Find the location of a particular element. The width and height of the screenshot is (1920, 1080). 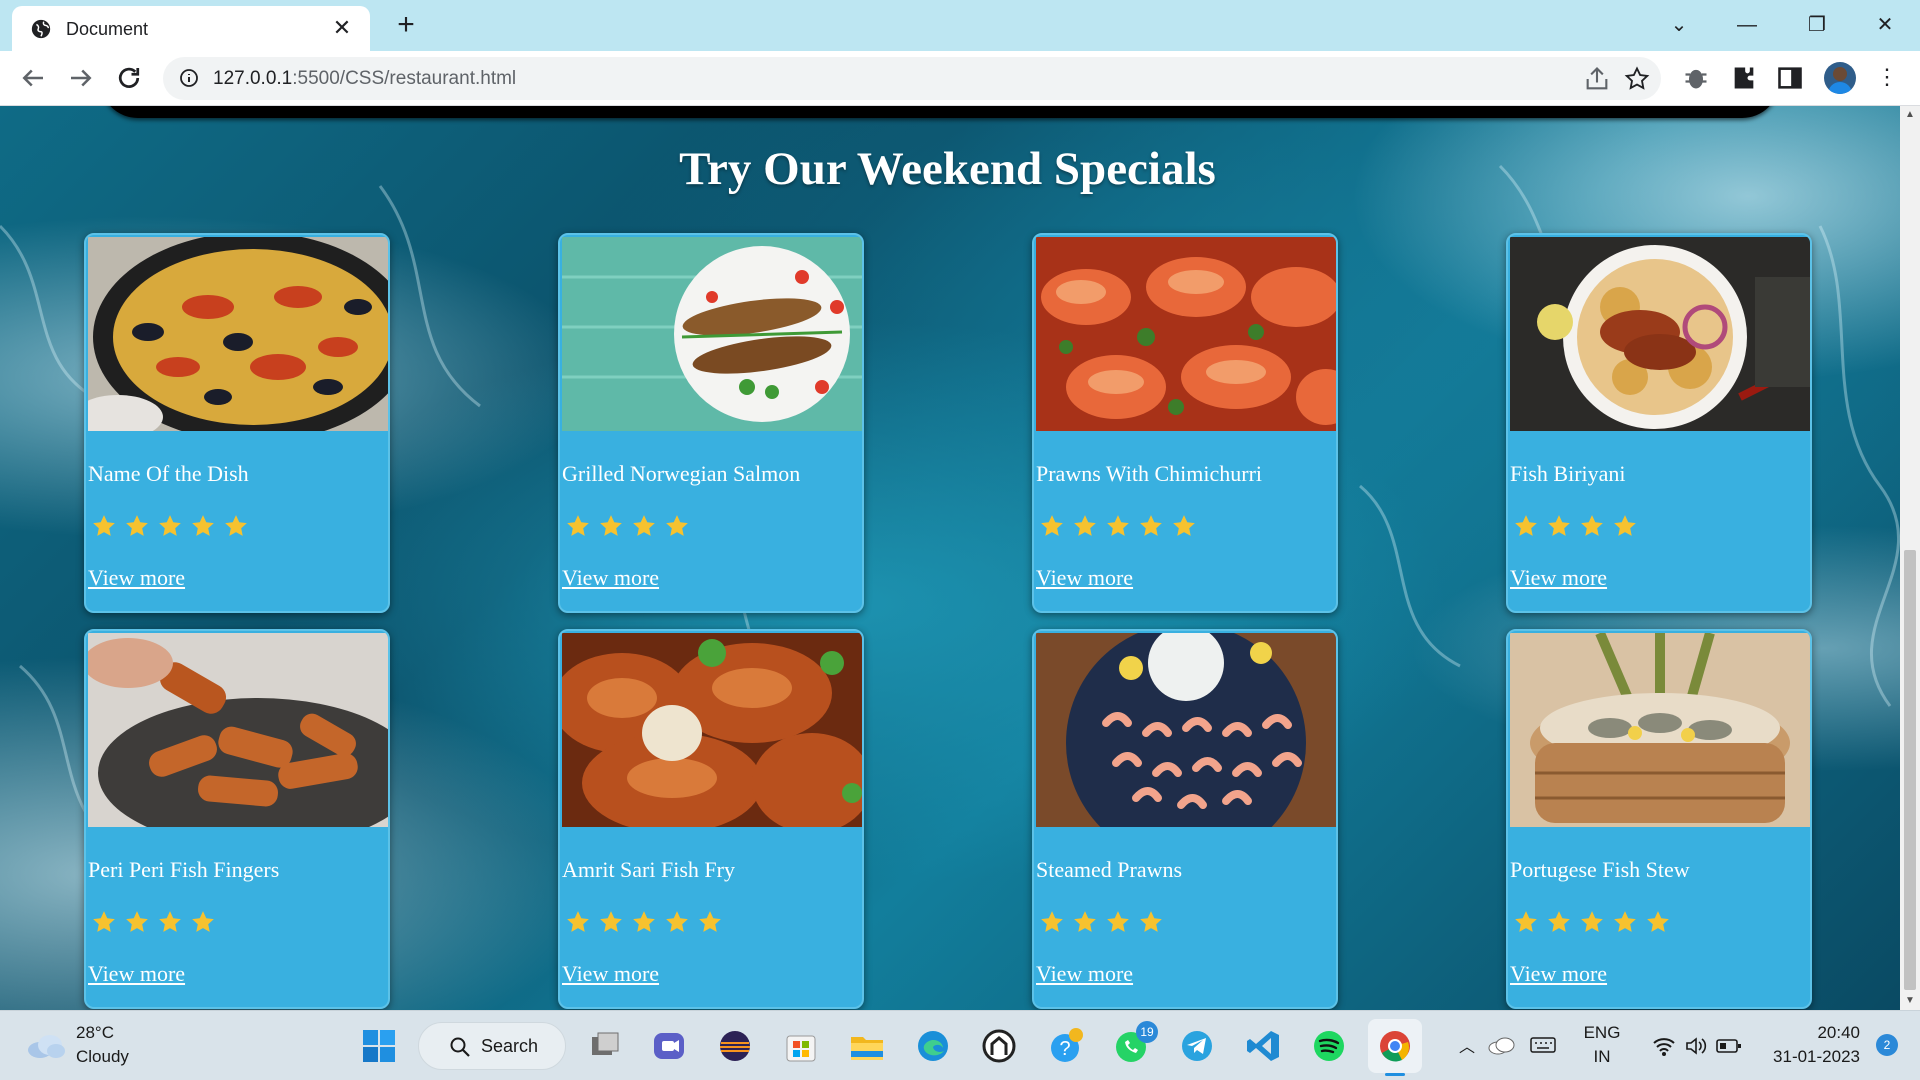

dish-name: Fish Biriyani is located at coordinates (1568, 473).